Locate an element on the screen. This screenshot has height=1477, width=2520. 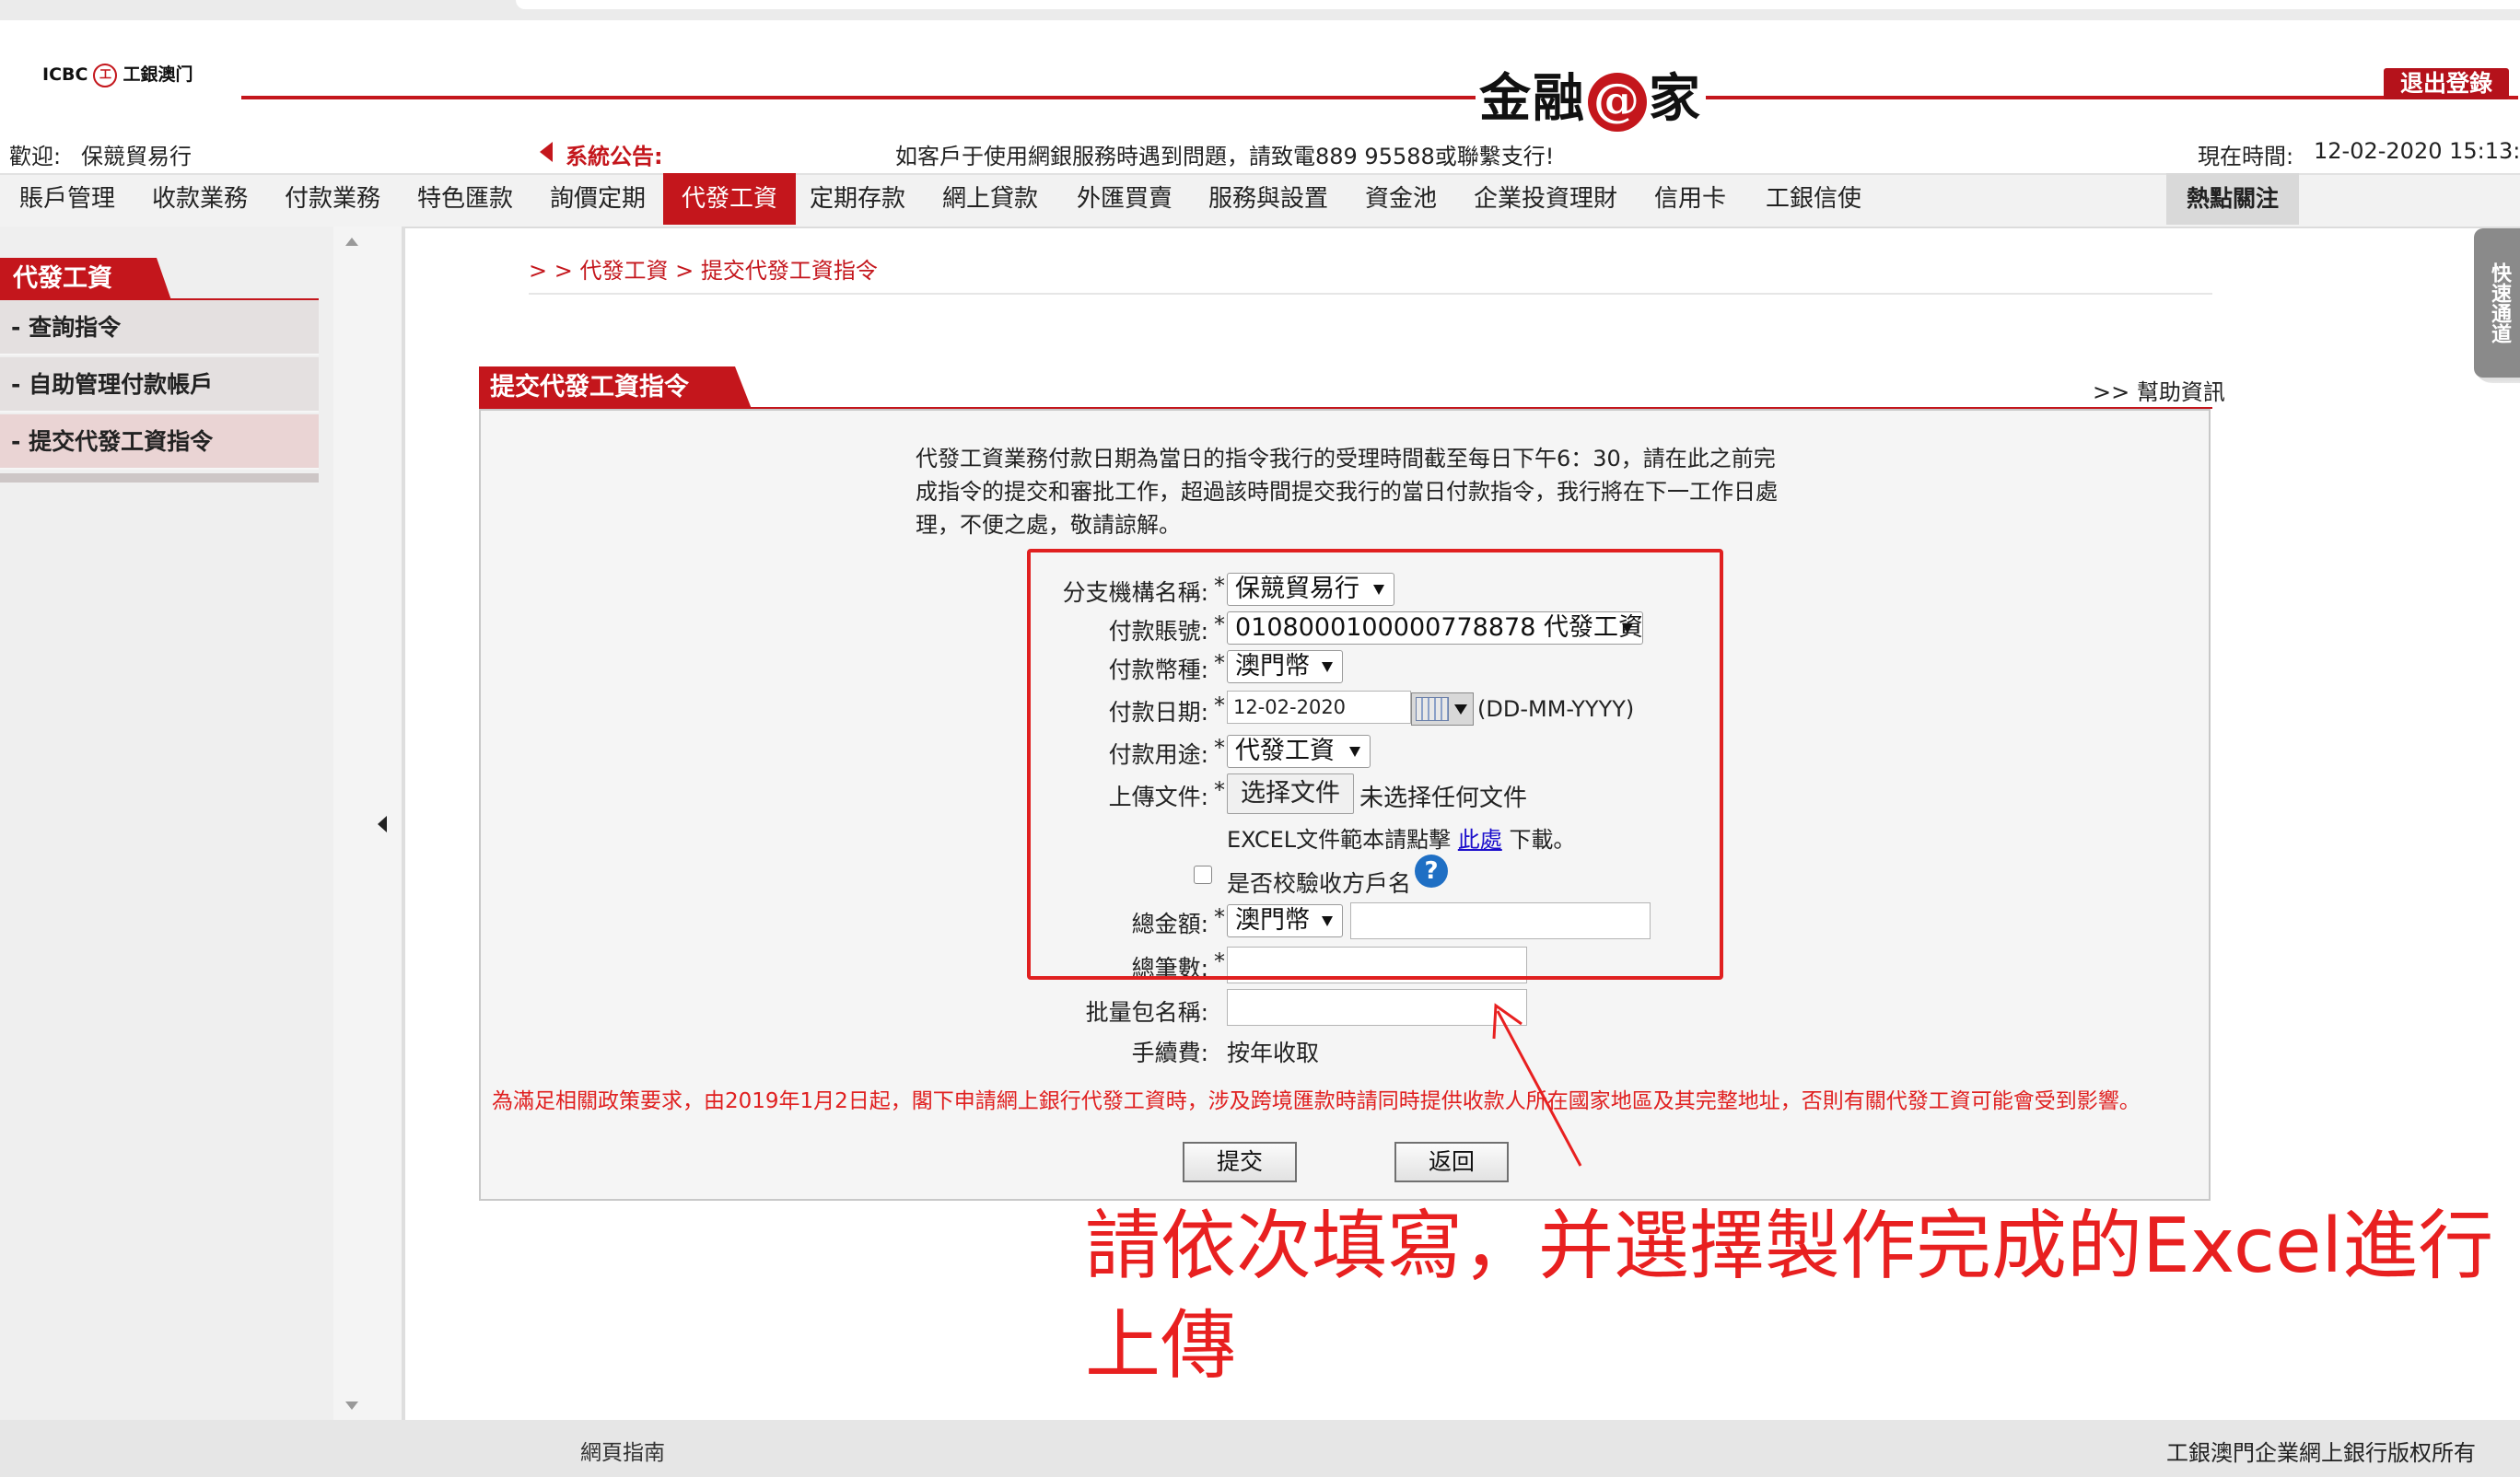
footer-copyright: 工銀澳門企業網上銀行版权所有 is located at coordinates (2321, 1453).